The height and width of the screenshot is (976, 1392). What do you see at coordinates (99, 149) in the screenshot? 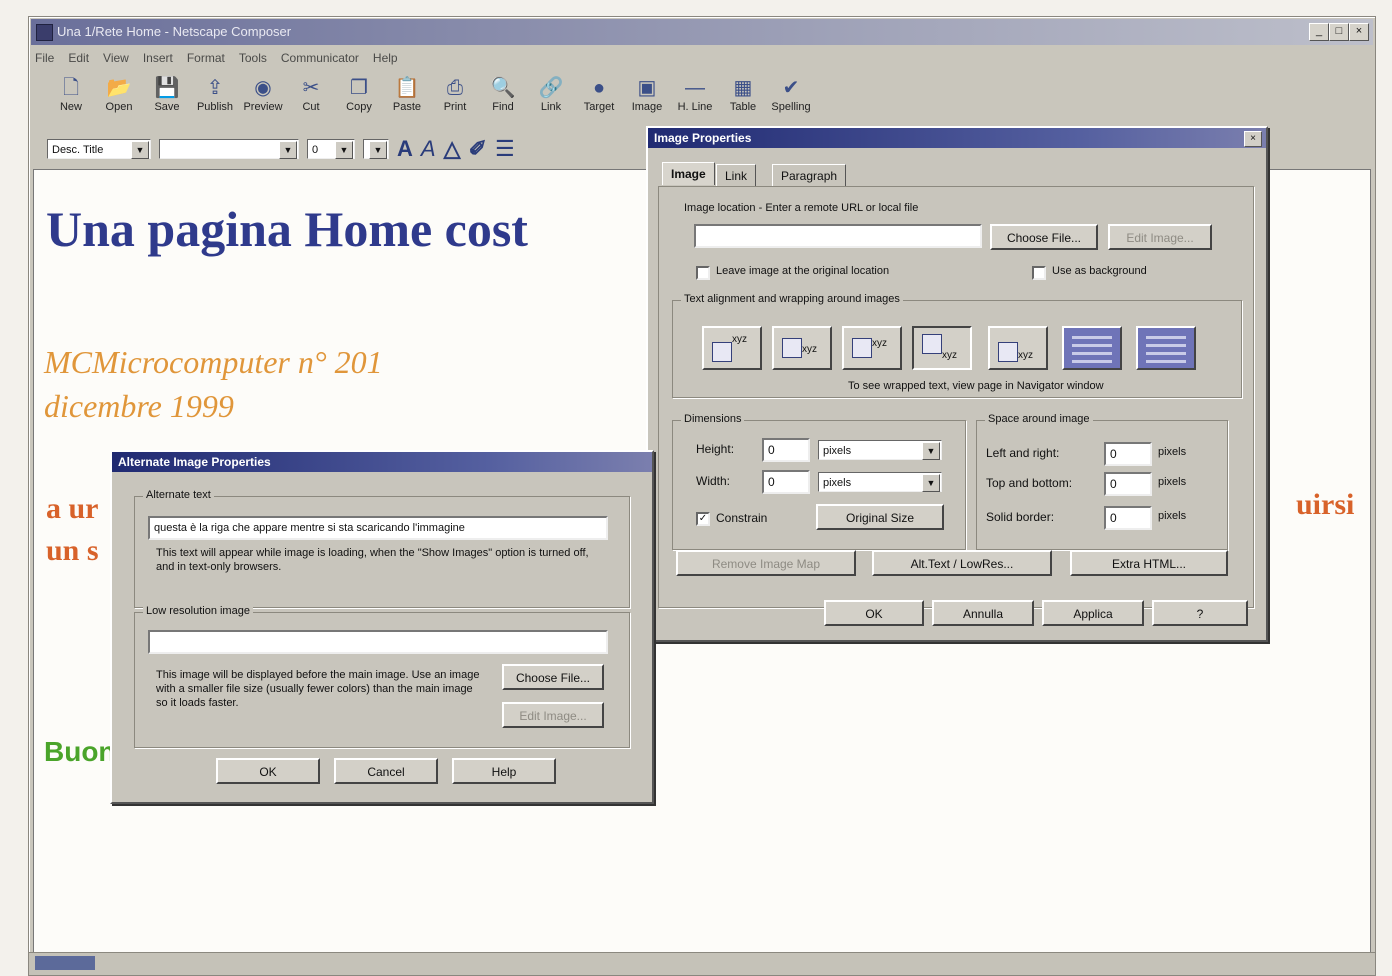
I see `paragraph-style-select: Desc. Title ▼` at bounding box center [99, 149].